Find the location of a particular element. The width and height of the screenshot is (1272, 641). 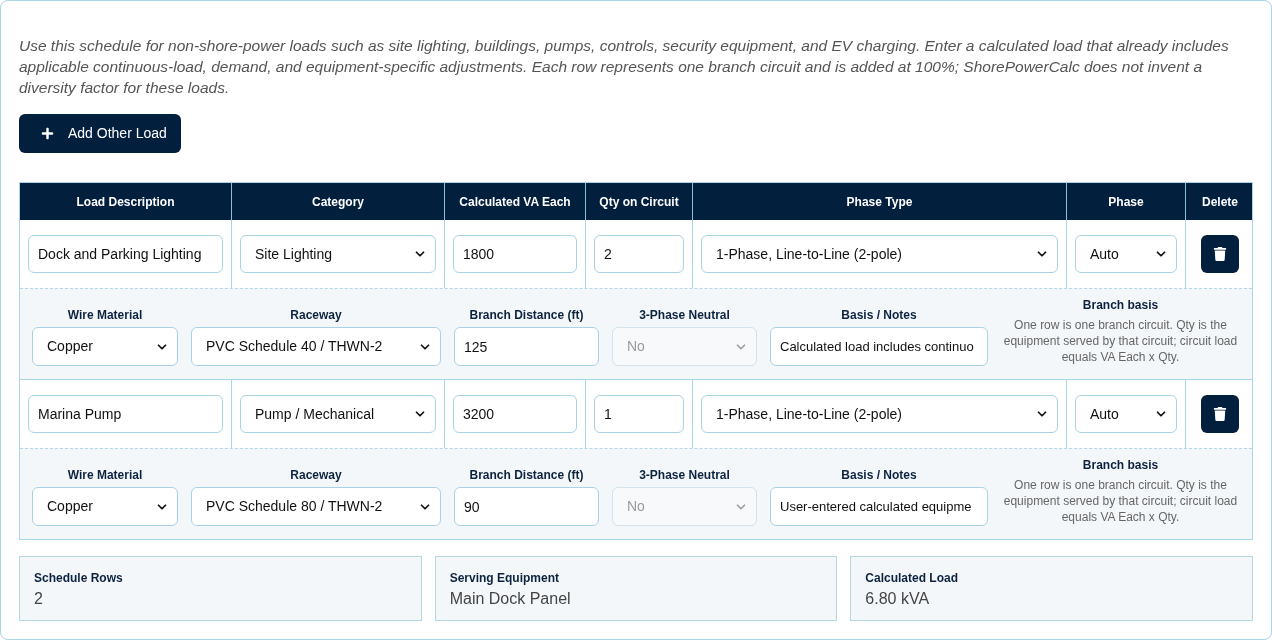

column-header: Delete is located at coordinates (1220, 202).